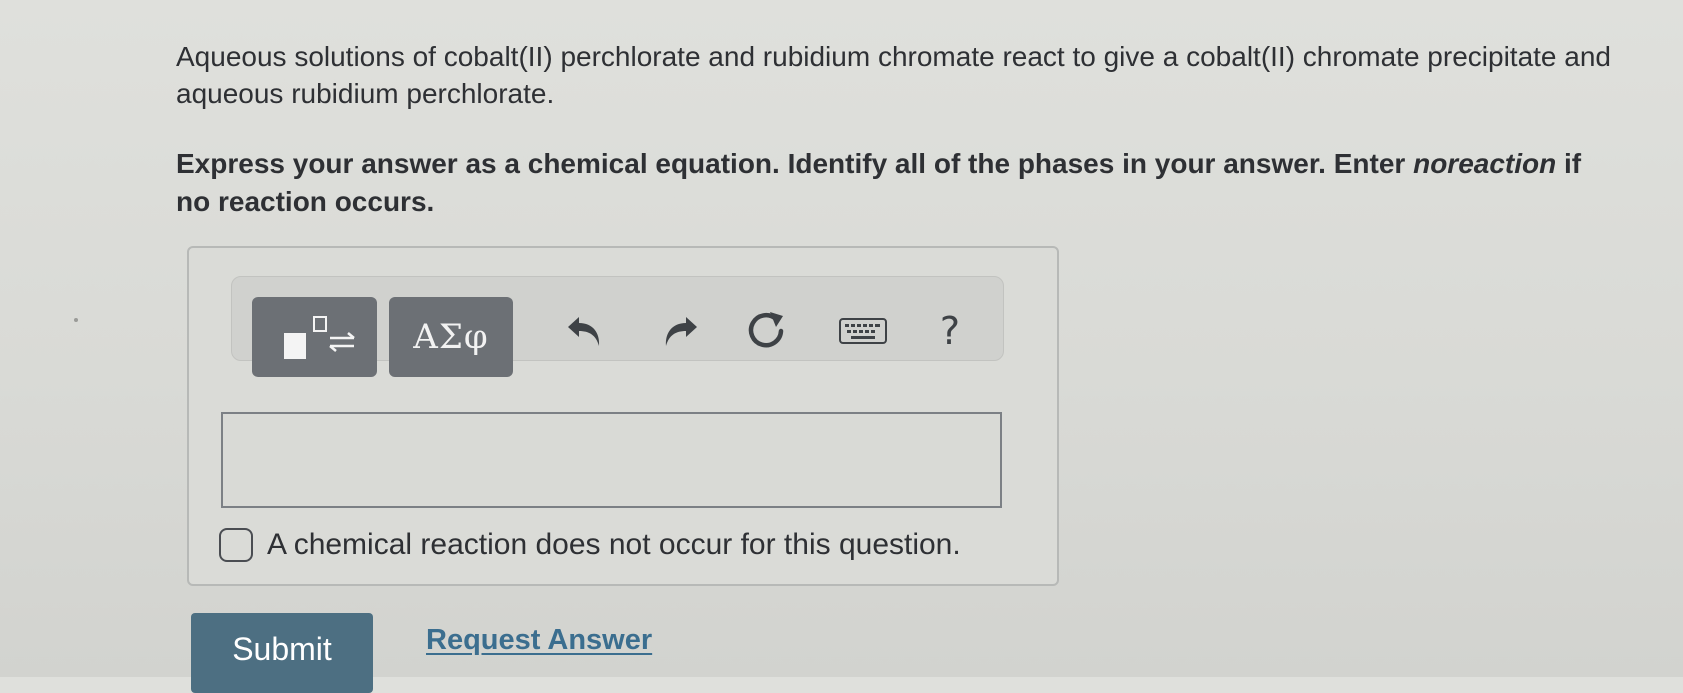 The image size is (1683, 693). What do you see at coordinates (236, 545) in the screenshot?
I see `no-reaction-checkbox` at bounding box center [236, 545].